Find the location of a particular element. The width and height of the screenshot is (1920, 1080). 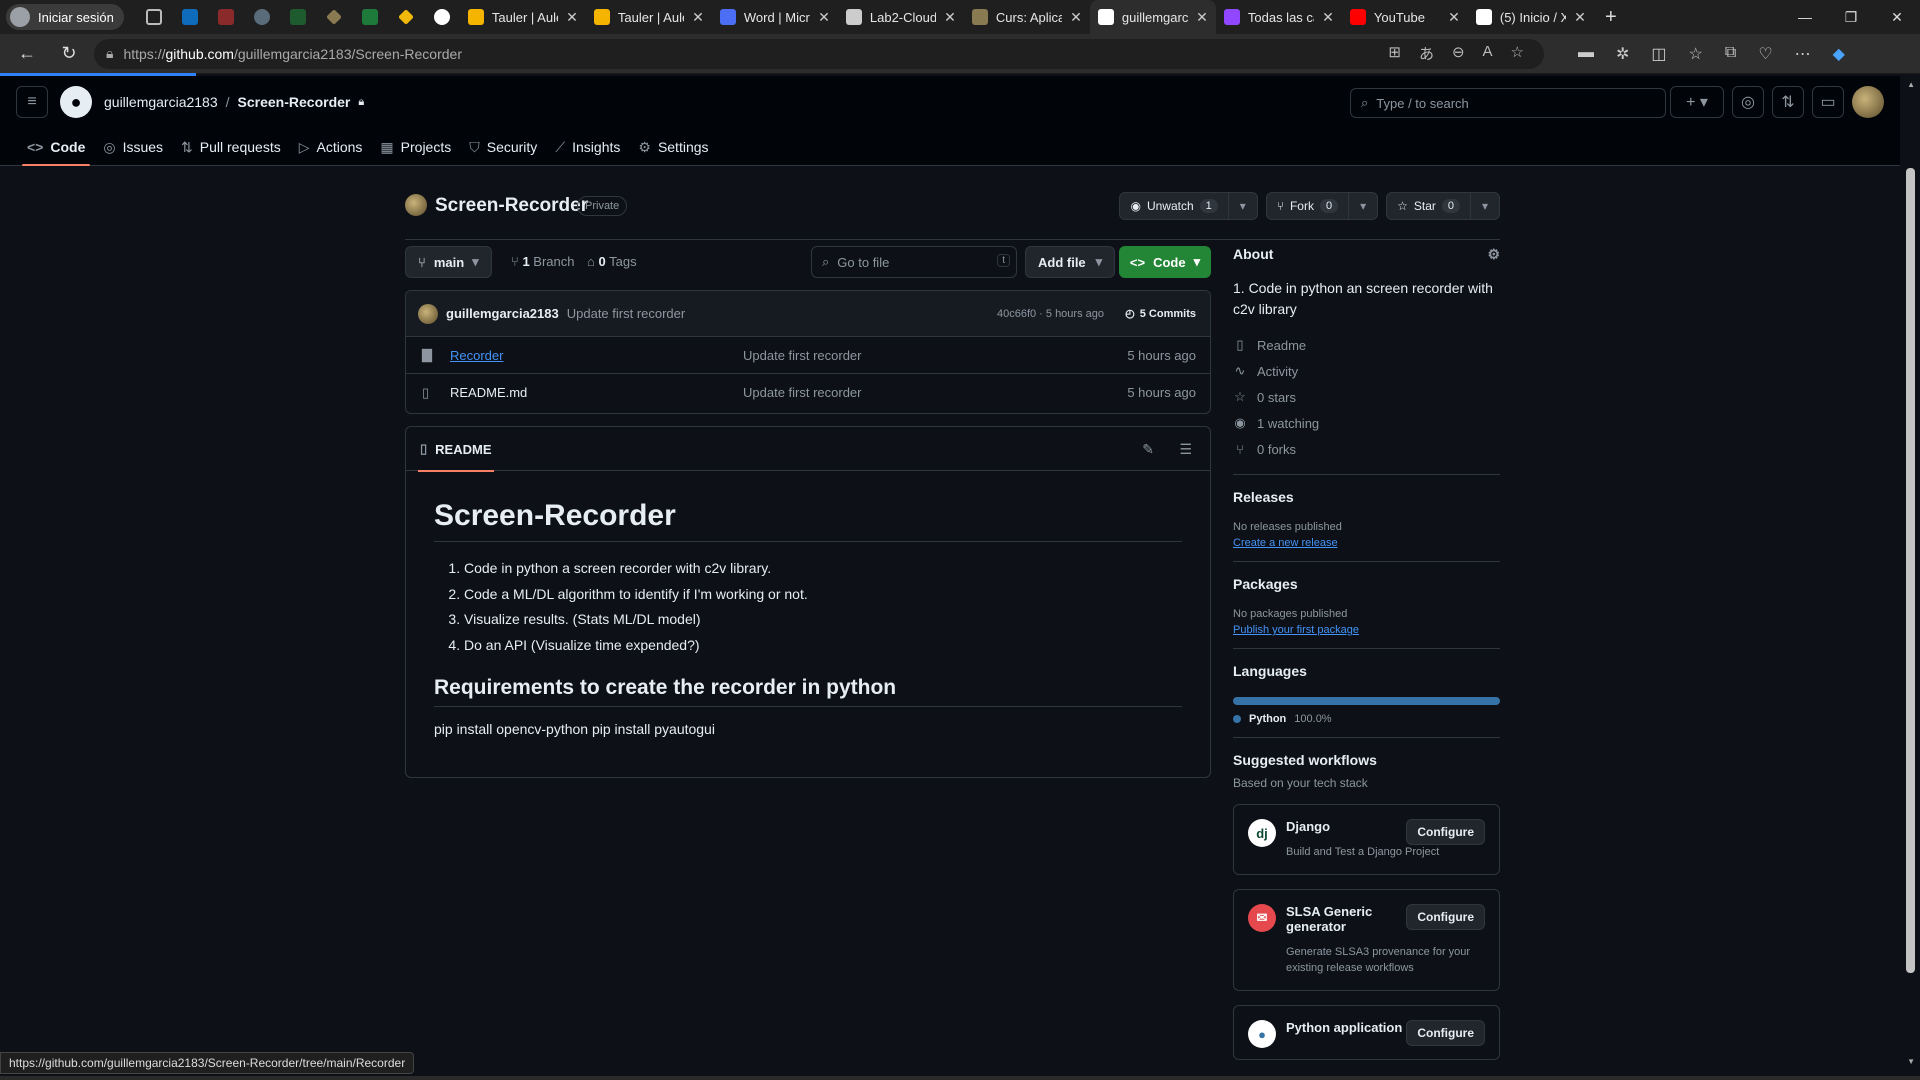

outline-list-icon: ☰ is located at coordinates (1185, 449).